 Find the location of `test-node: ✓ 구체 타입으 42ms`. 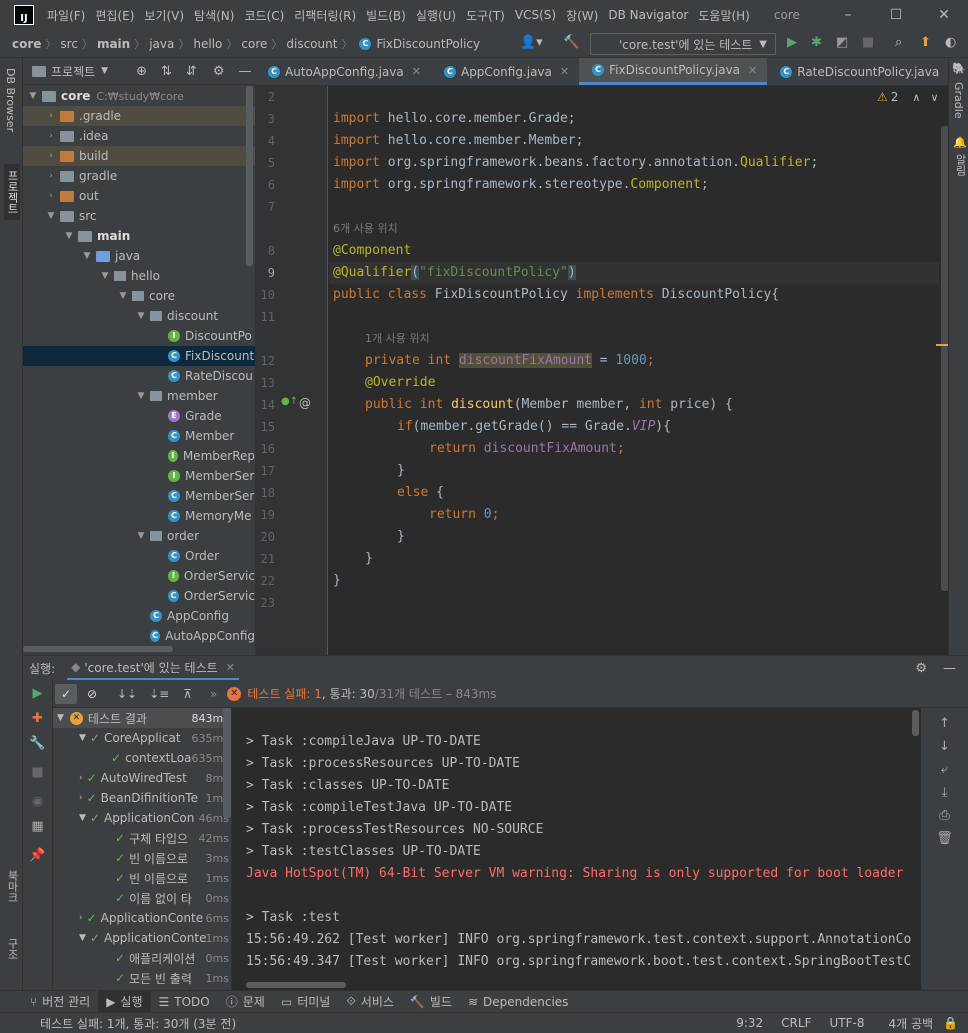

test-node: ✓ 구체 타입으 42ms is located at coordinates (142, 838).